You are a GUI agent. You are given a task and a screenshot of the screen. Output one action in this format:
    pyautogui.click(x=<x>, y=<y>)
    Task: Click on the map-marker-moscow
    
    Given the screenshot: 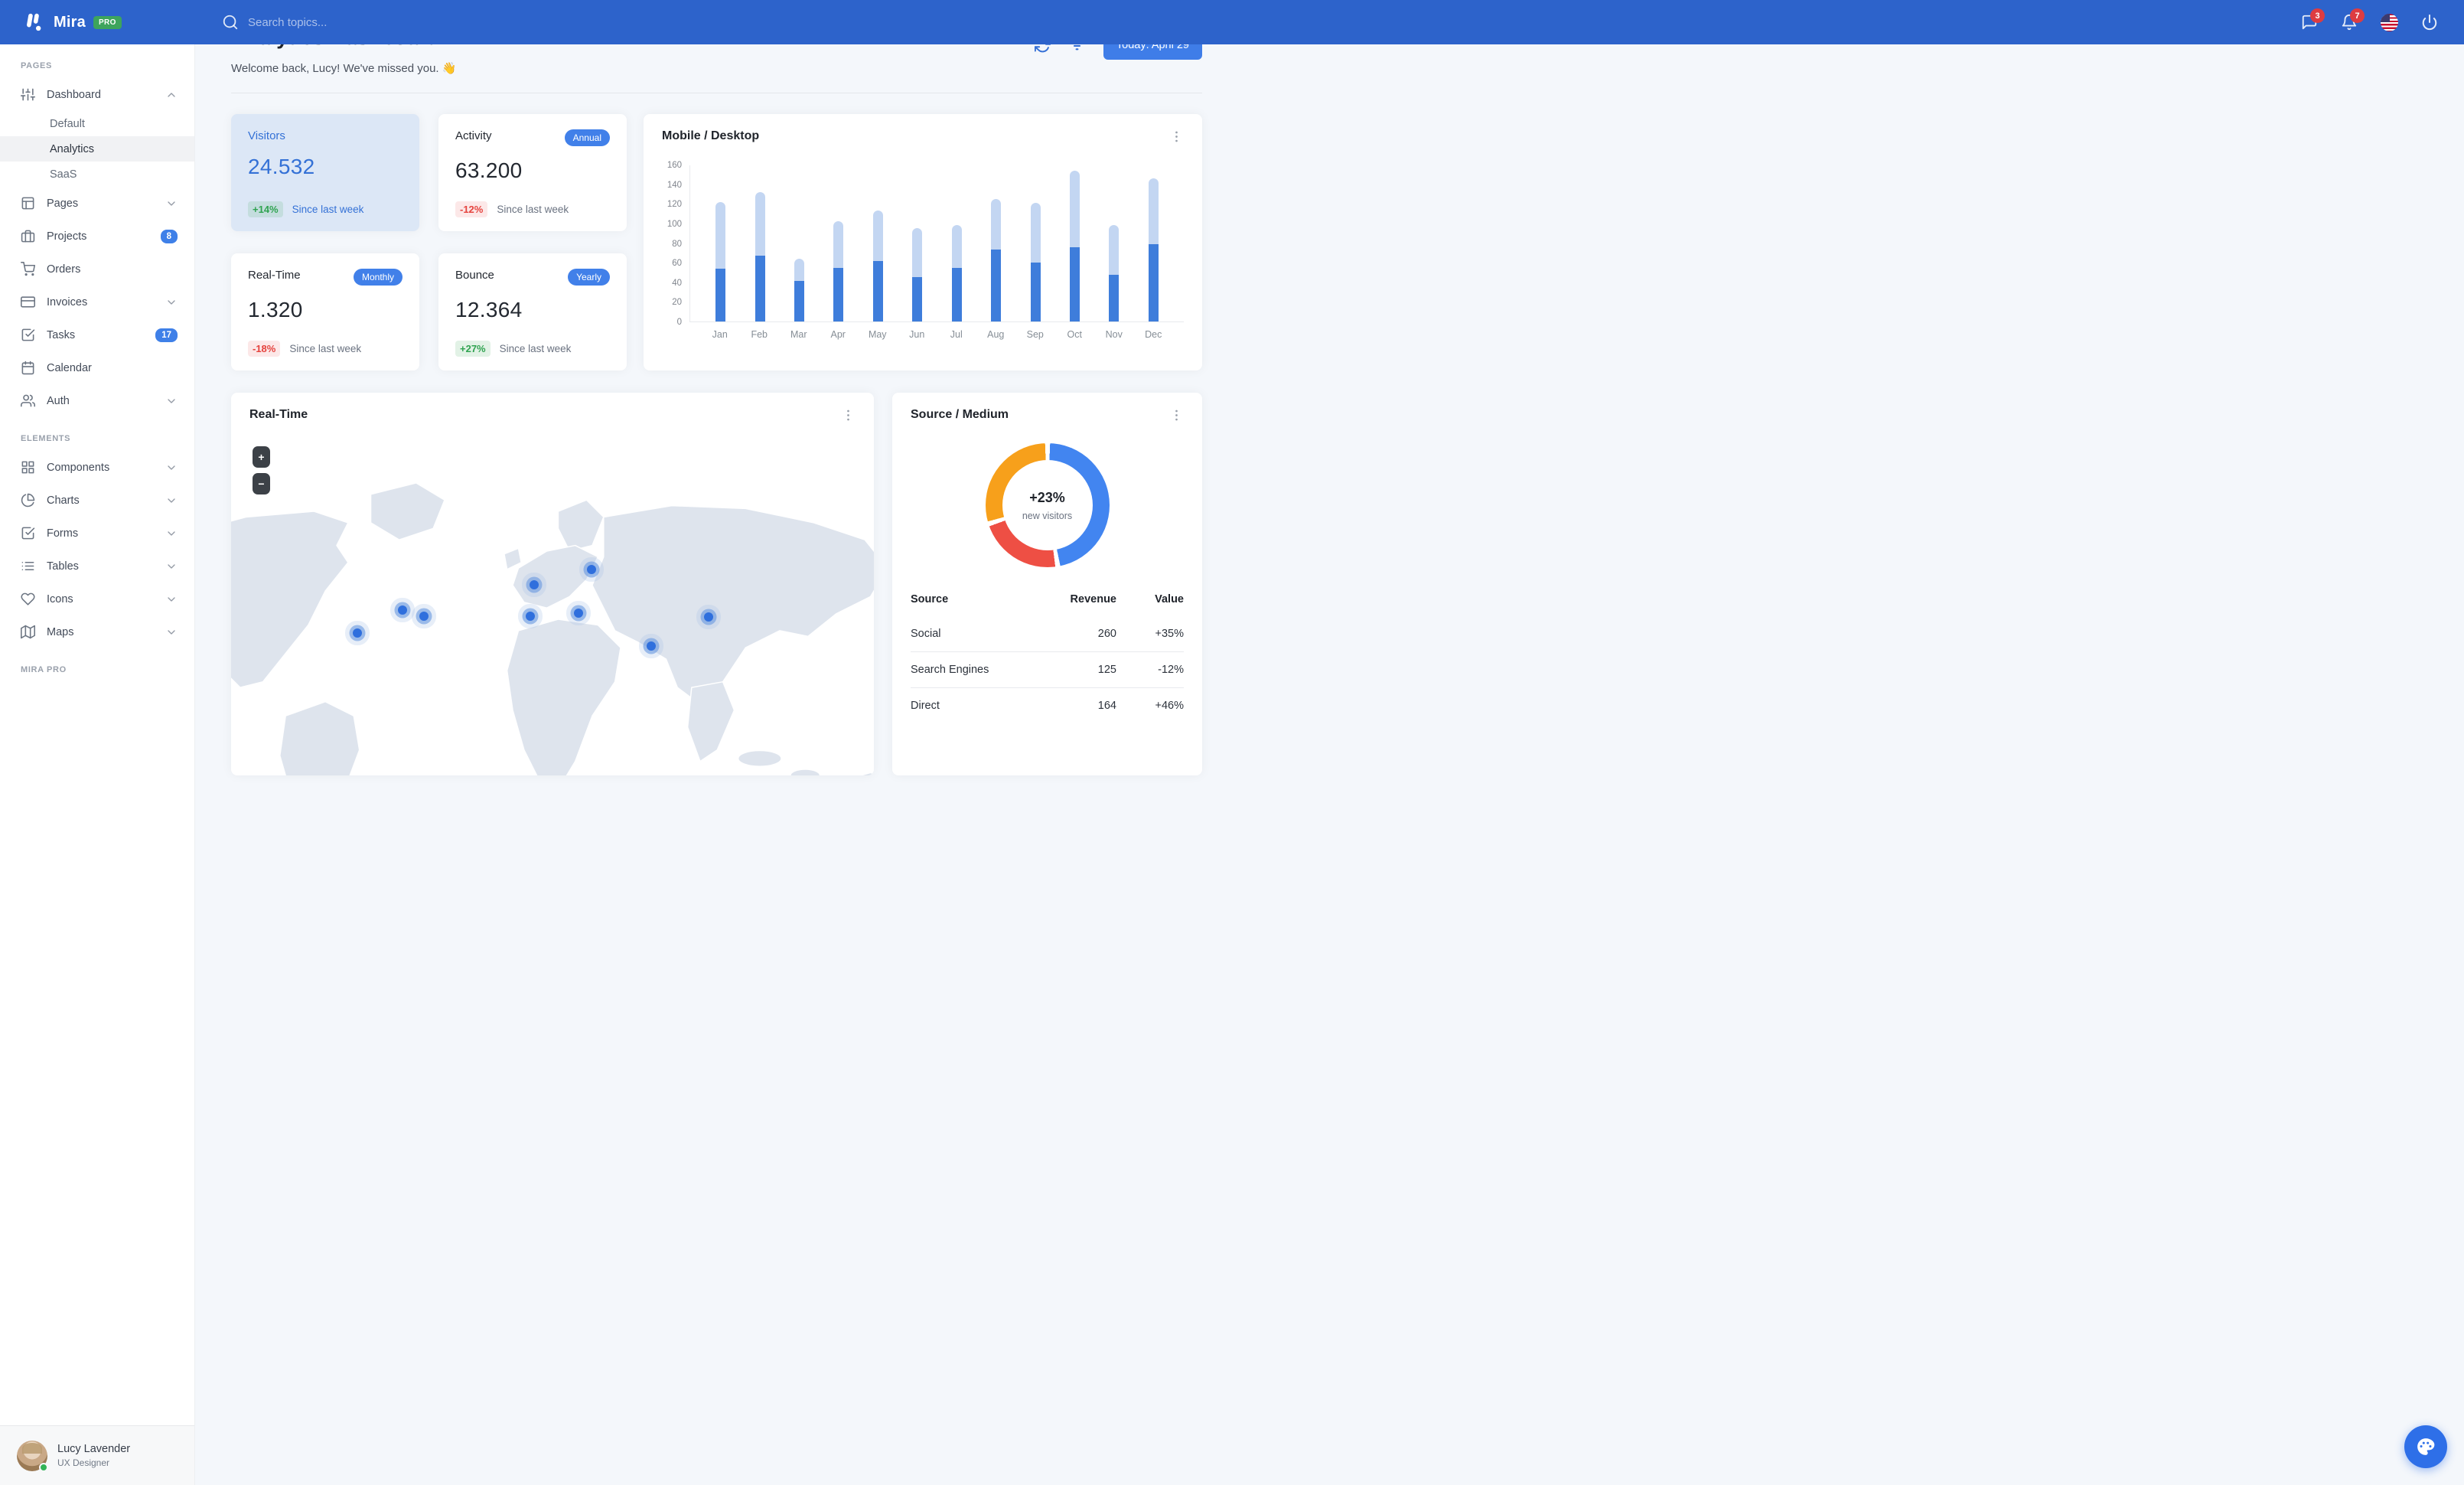 What is the action you would take?
    pyautogui.click(x=592, y=570)
    